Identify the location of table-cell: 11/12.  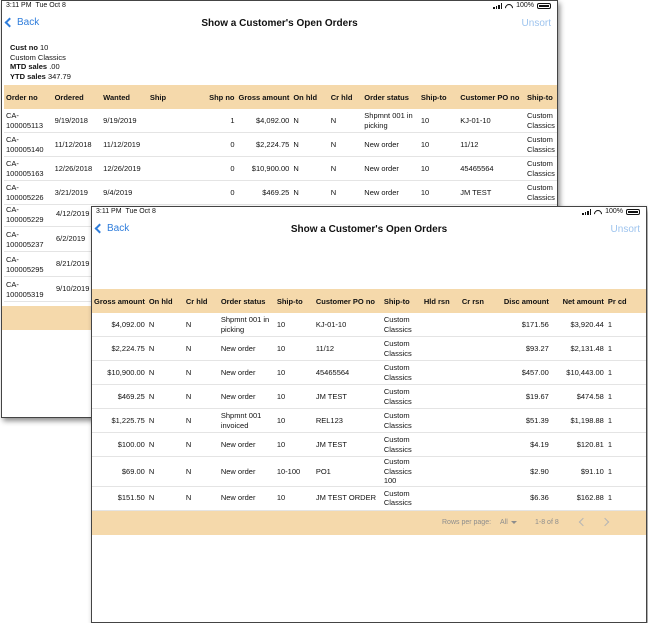
(492, 144).